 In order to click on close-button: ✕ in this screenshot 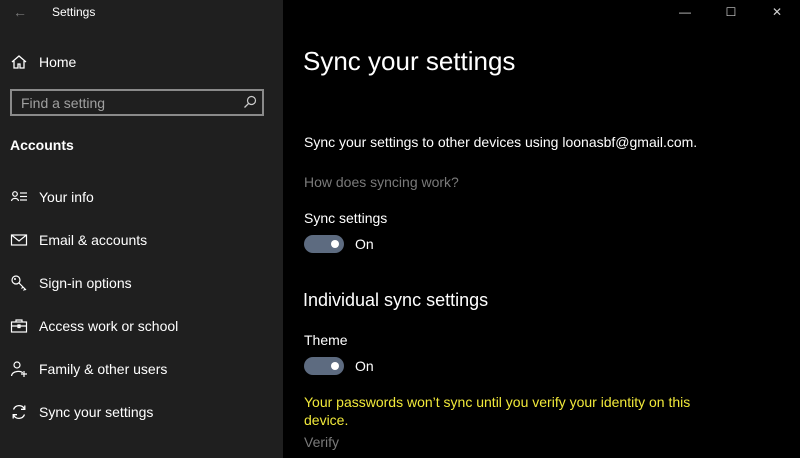, I will do `click(777, 12)`.